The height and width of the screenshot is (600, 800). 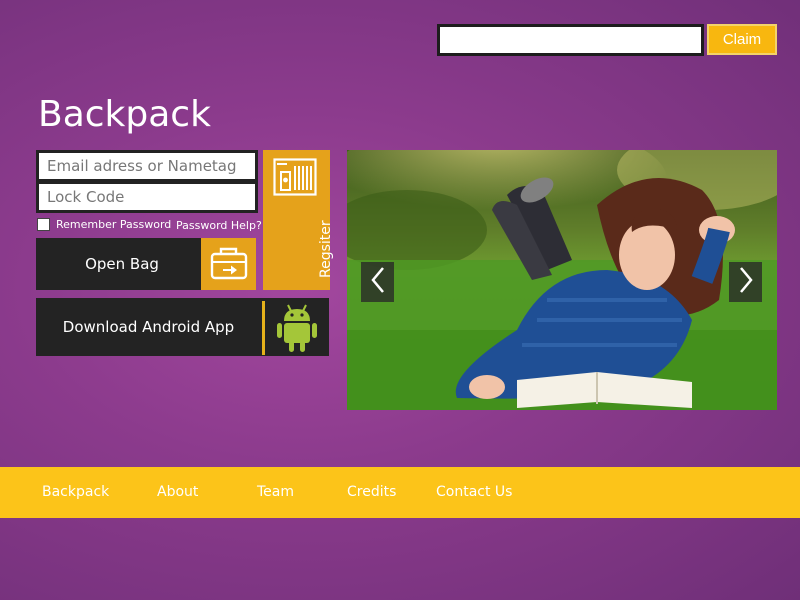 What do you see at coordinates (297, 330) in the screenshot?
I see `android-icon` at bounding box center [297, 330].